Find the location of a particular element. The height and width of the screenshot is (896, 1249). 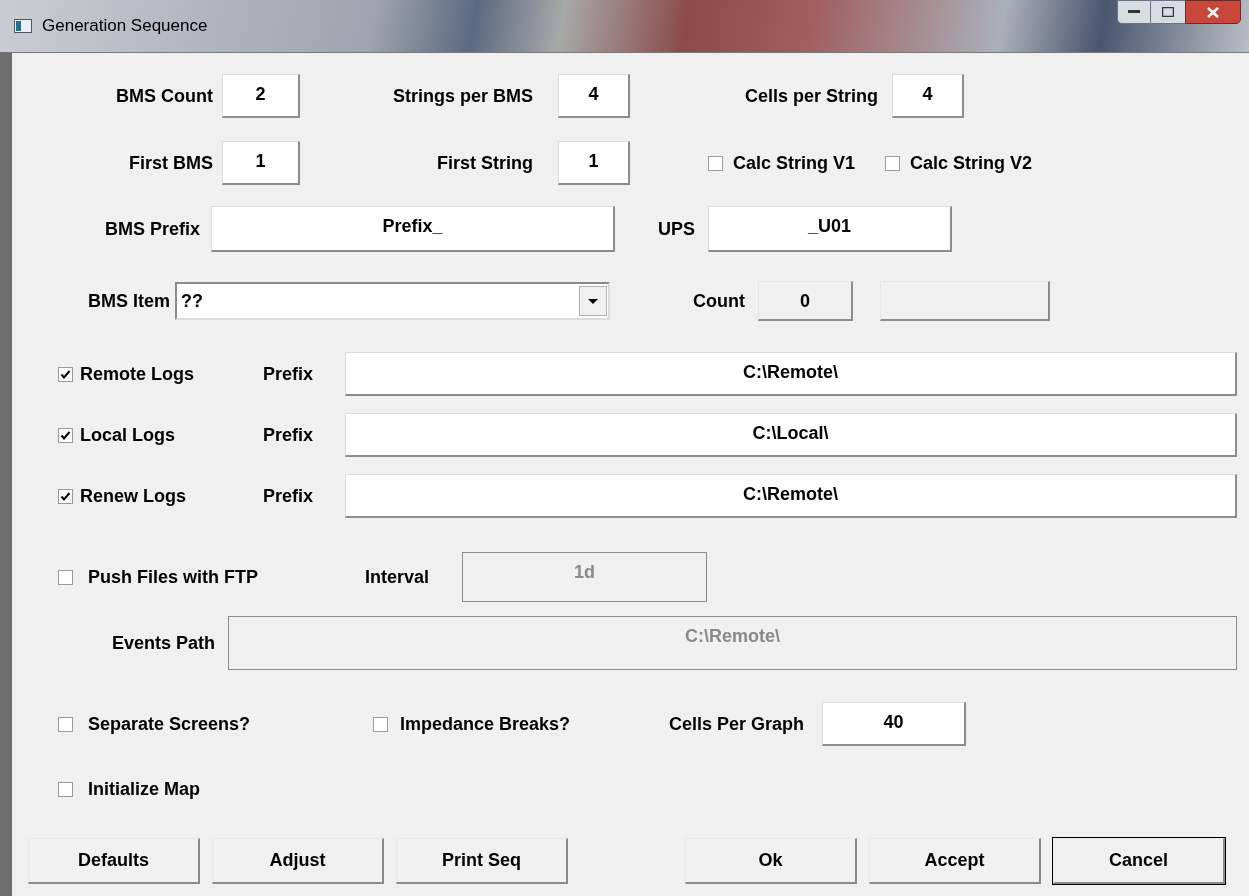

checkbox-label: Calc String V2 is located at coordinates (971, 163).